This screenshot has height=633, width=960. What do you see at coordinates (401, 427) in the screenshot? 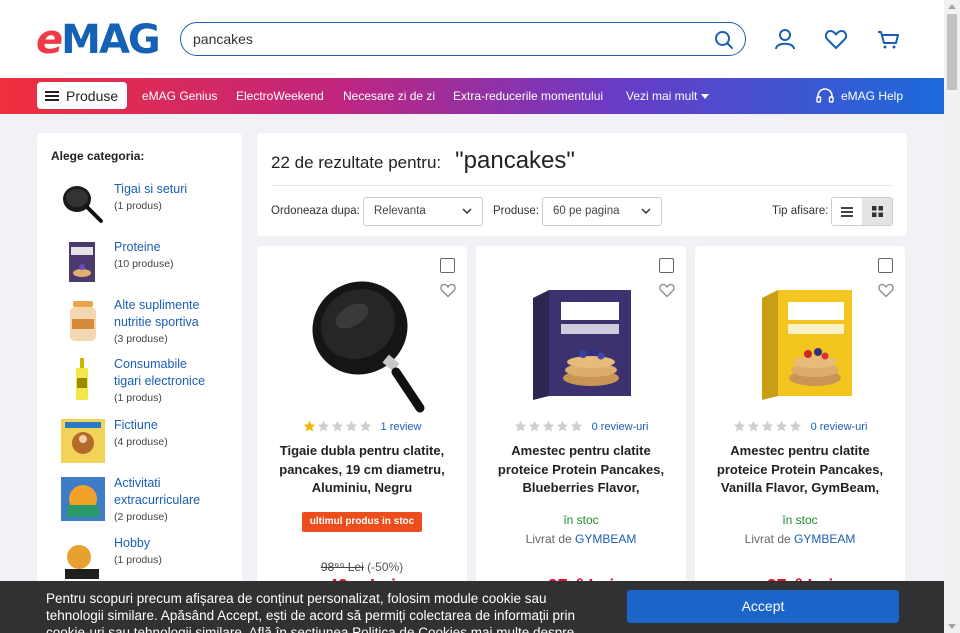
I see `review-count-link: 1 review` at bounding box center [401, 427].